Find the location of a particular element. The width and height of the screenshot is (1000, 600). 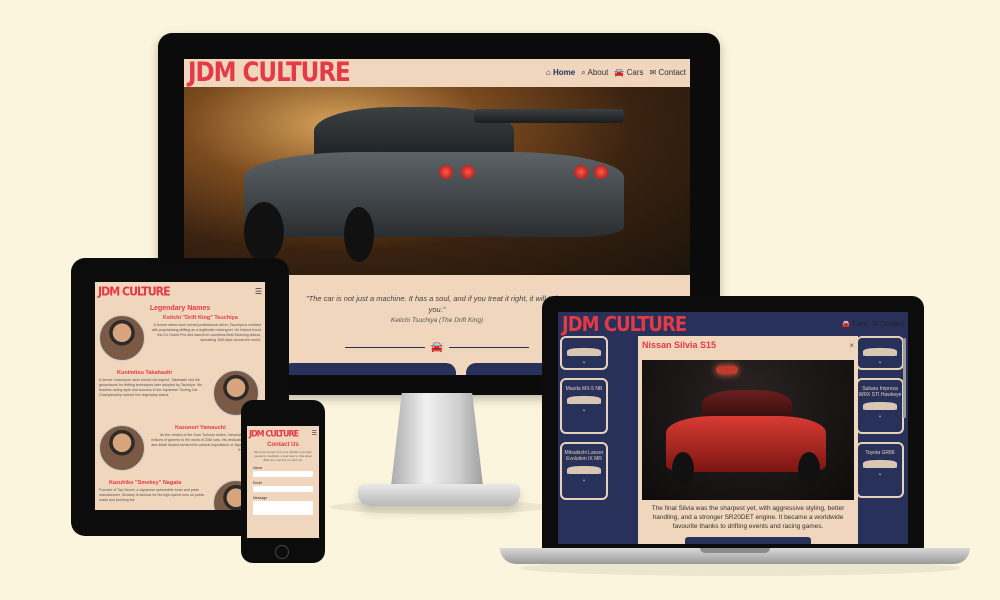

modal-header: Nissan Silvia S15 × is located at coordinates (748, 345).